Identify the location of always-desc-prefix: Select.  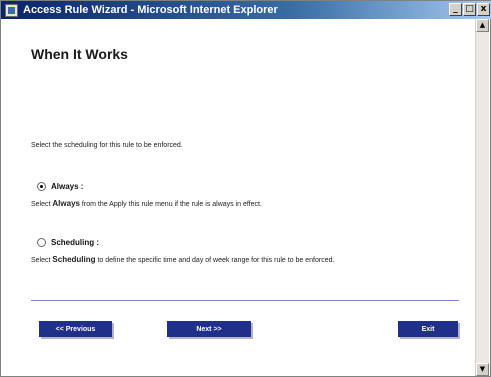
(42, 204).